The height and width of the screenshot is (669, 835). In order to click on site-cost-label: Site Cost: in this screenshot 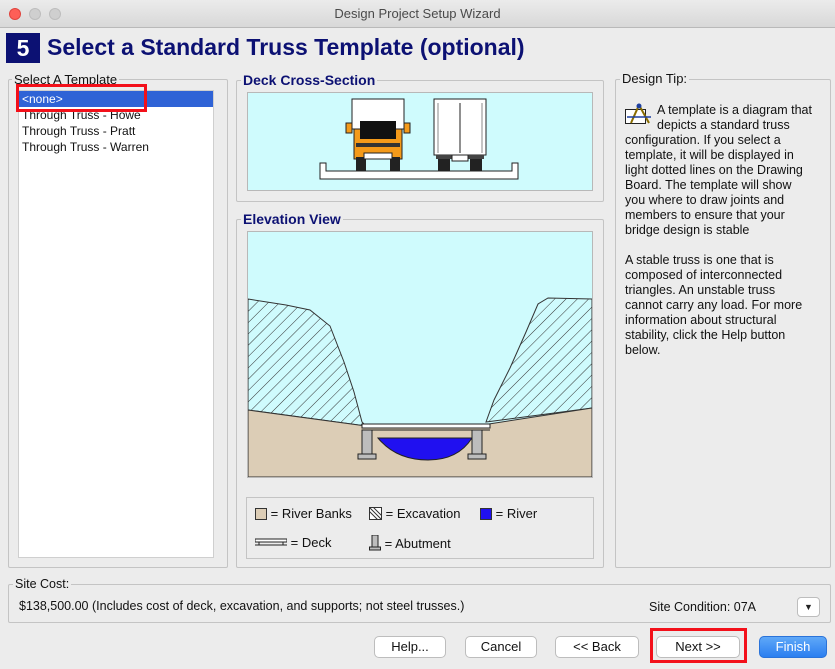, I will do `click(42, 584)`.